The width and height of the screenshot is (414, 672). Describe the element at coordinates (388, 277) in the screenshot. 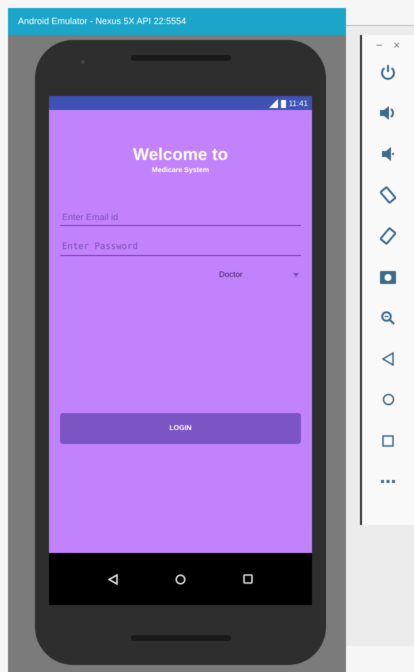

I see `camera-icon` at that location.